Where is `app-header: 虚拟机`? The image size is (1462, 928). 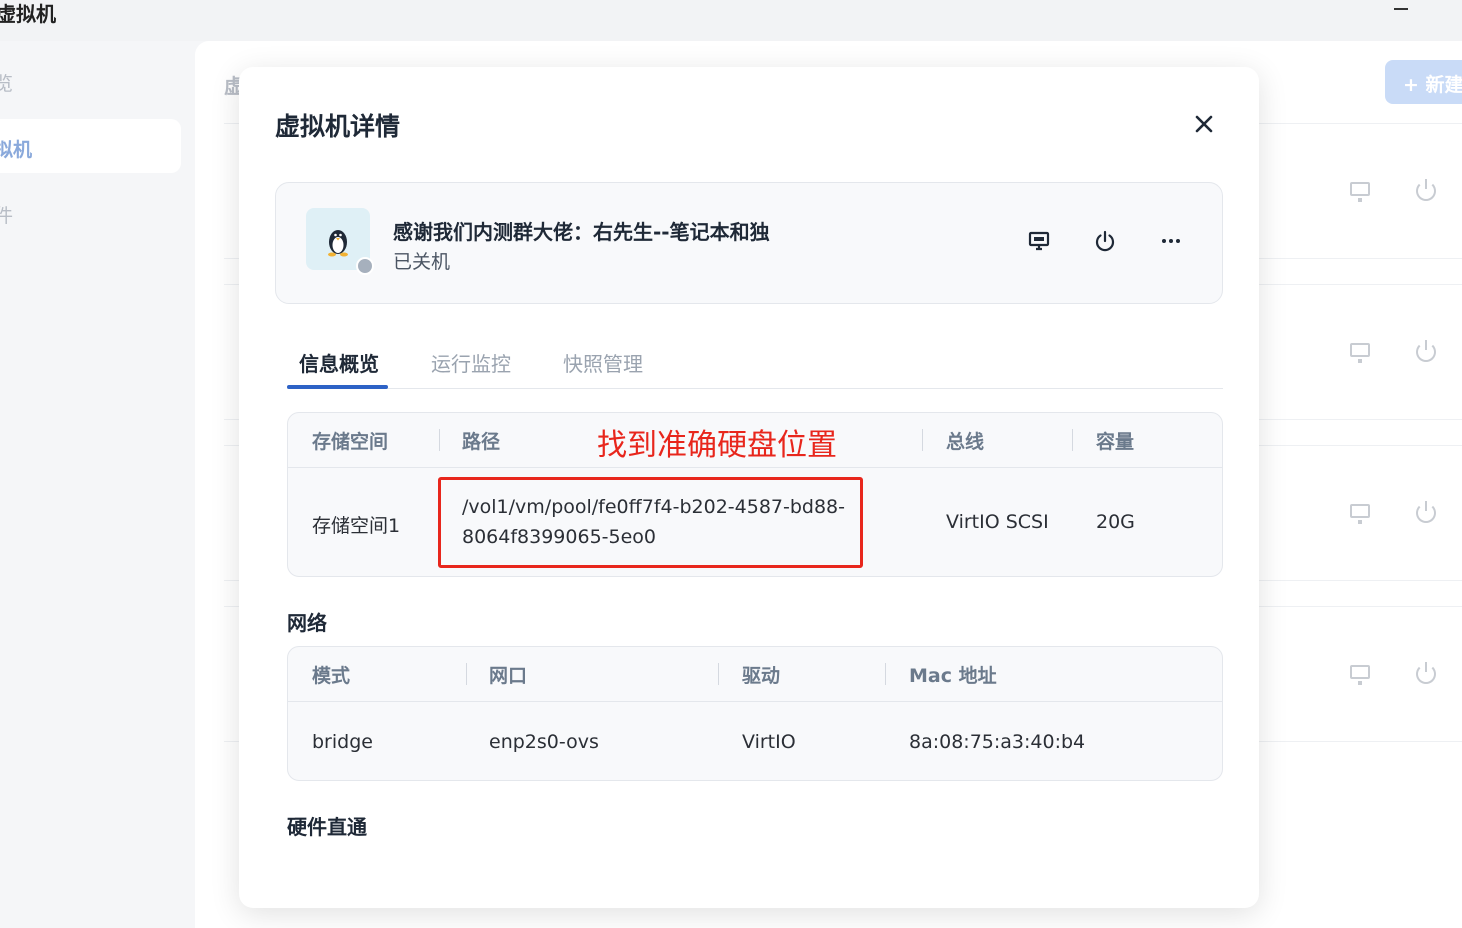
app-header: 虚拟机 is located at coordinates (731, 20).